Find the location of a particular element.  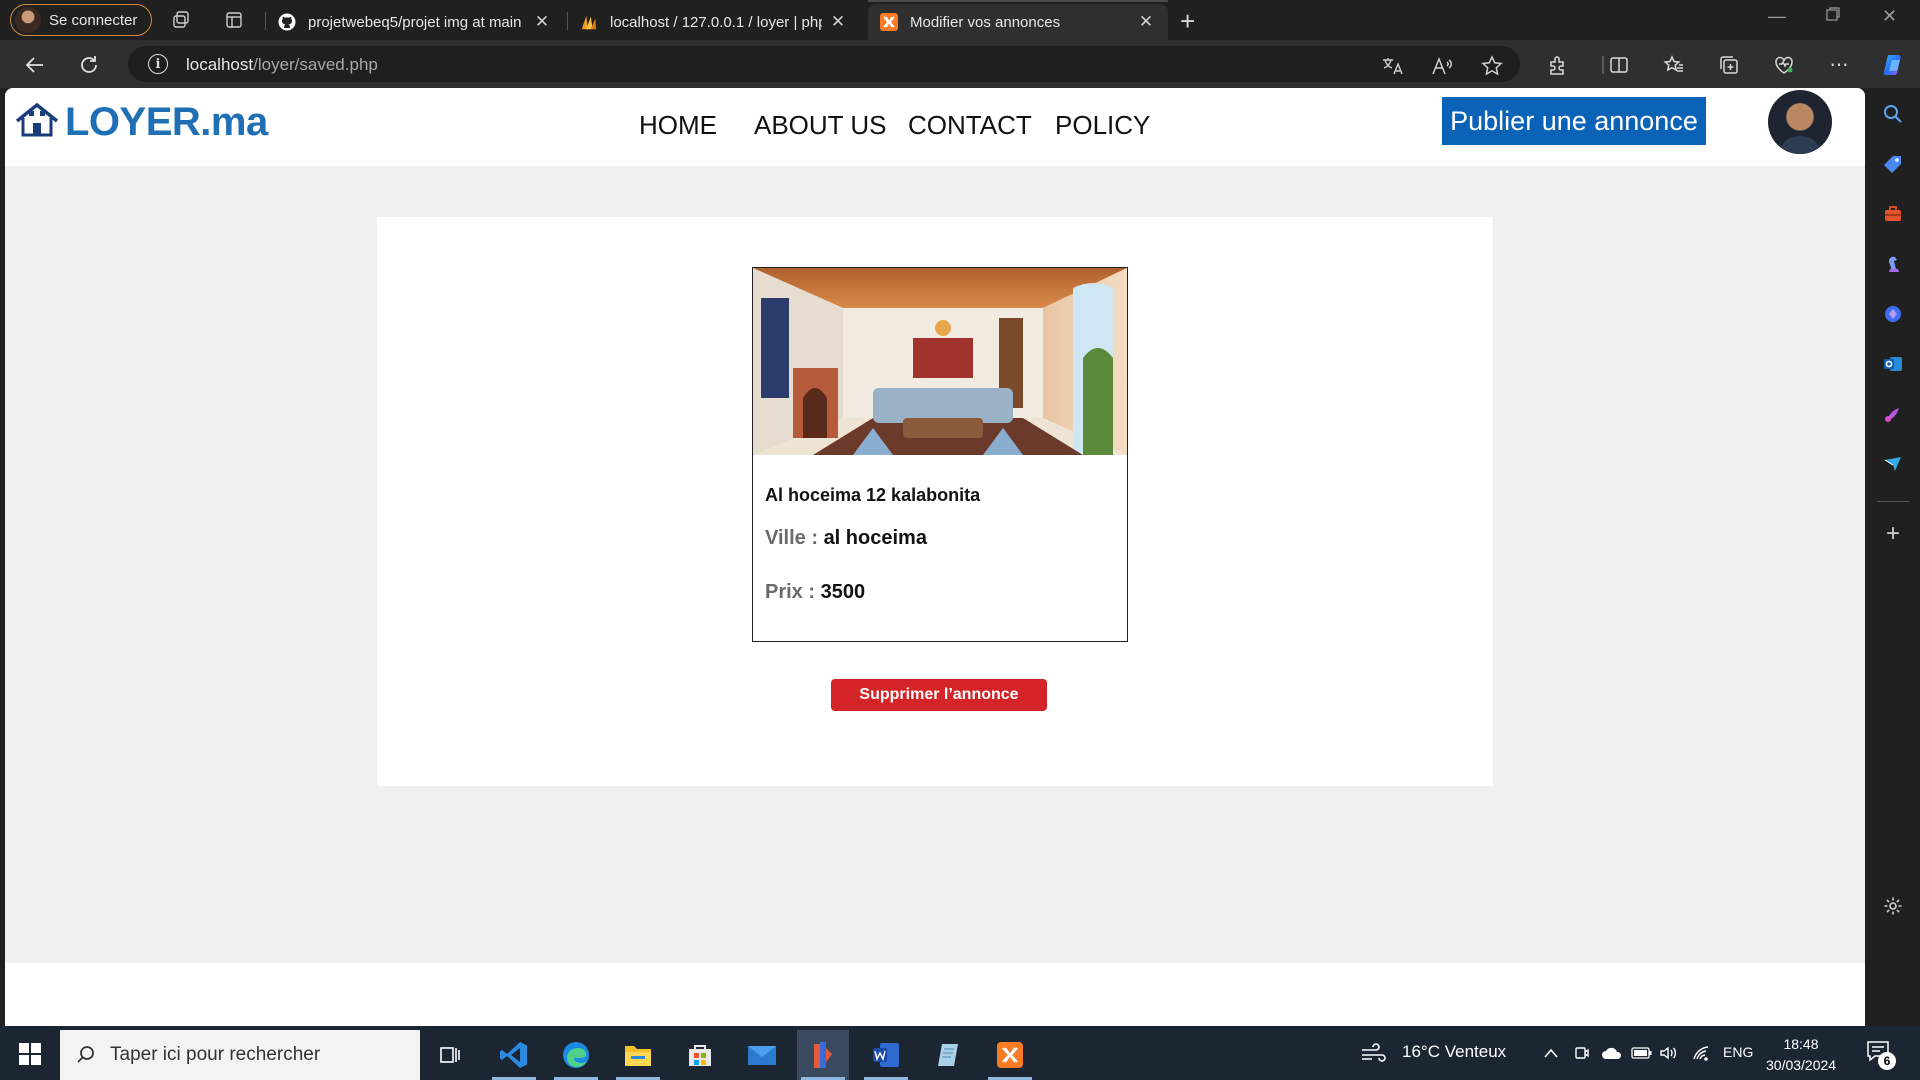

favorite-star-icon is located at coordinates (1492, 66).